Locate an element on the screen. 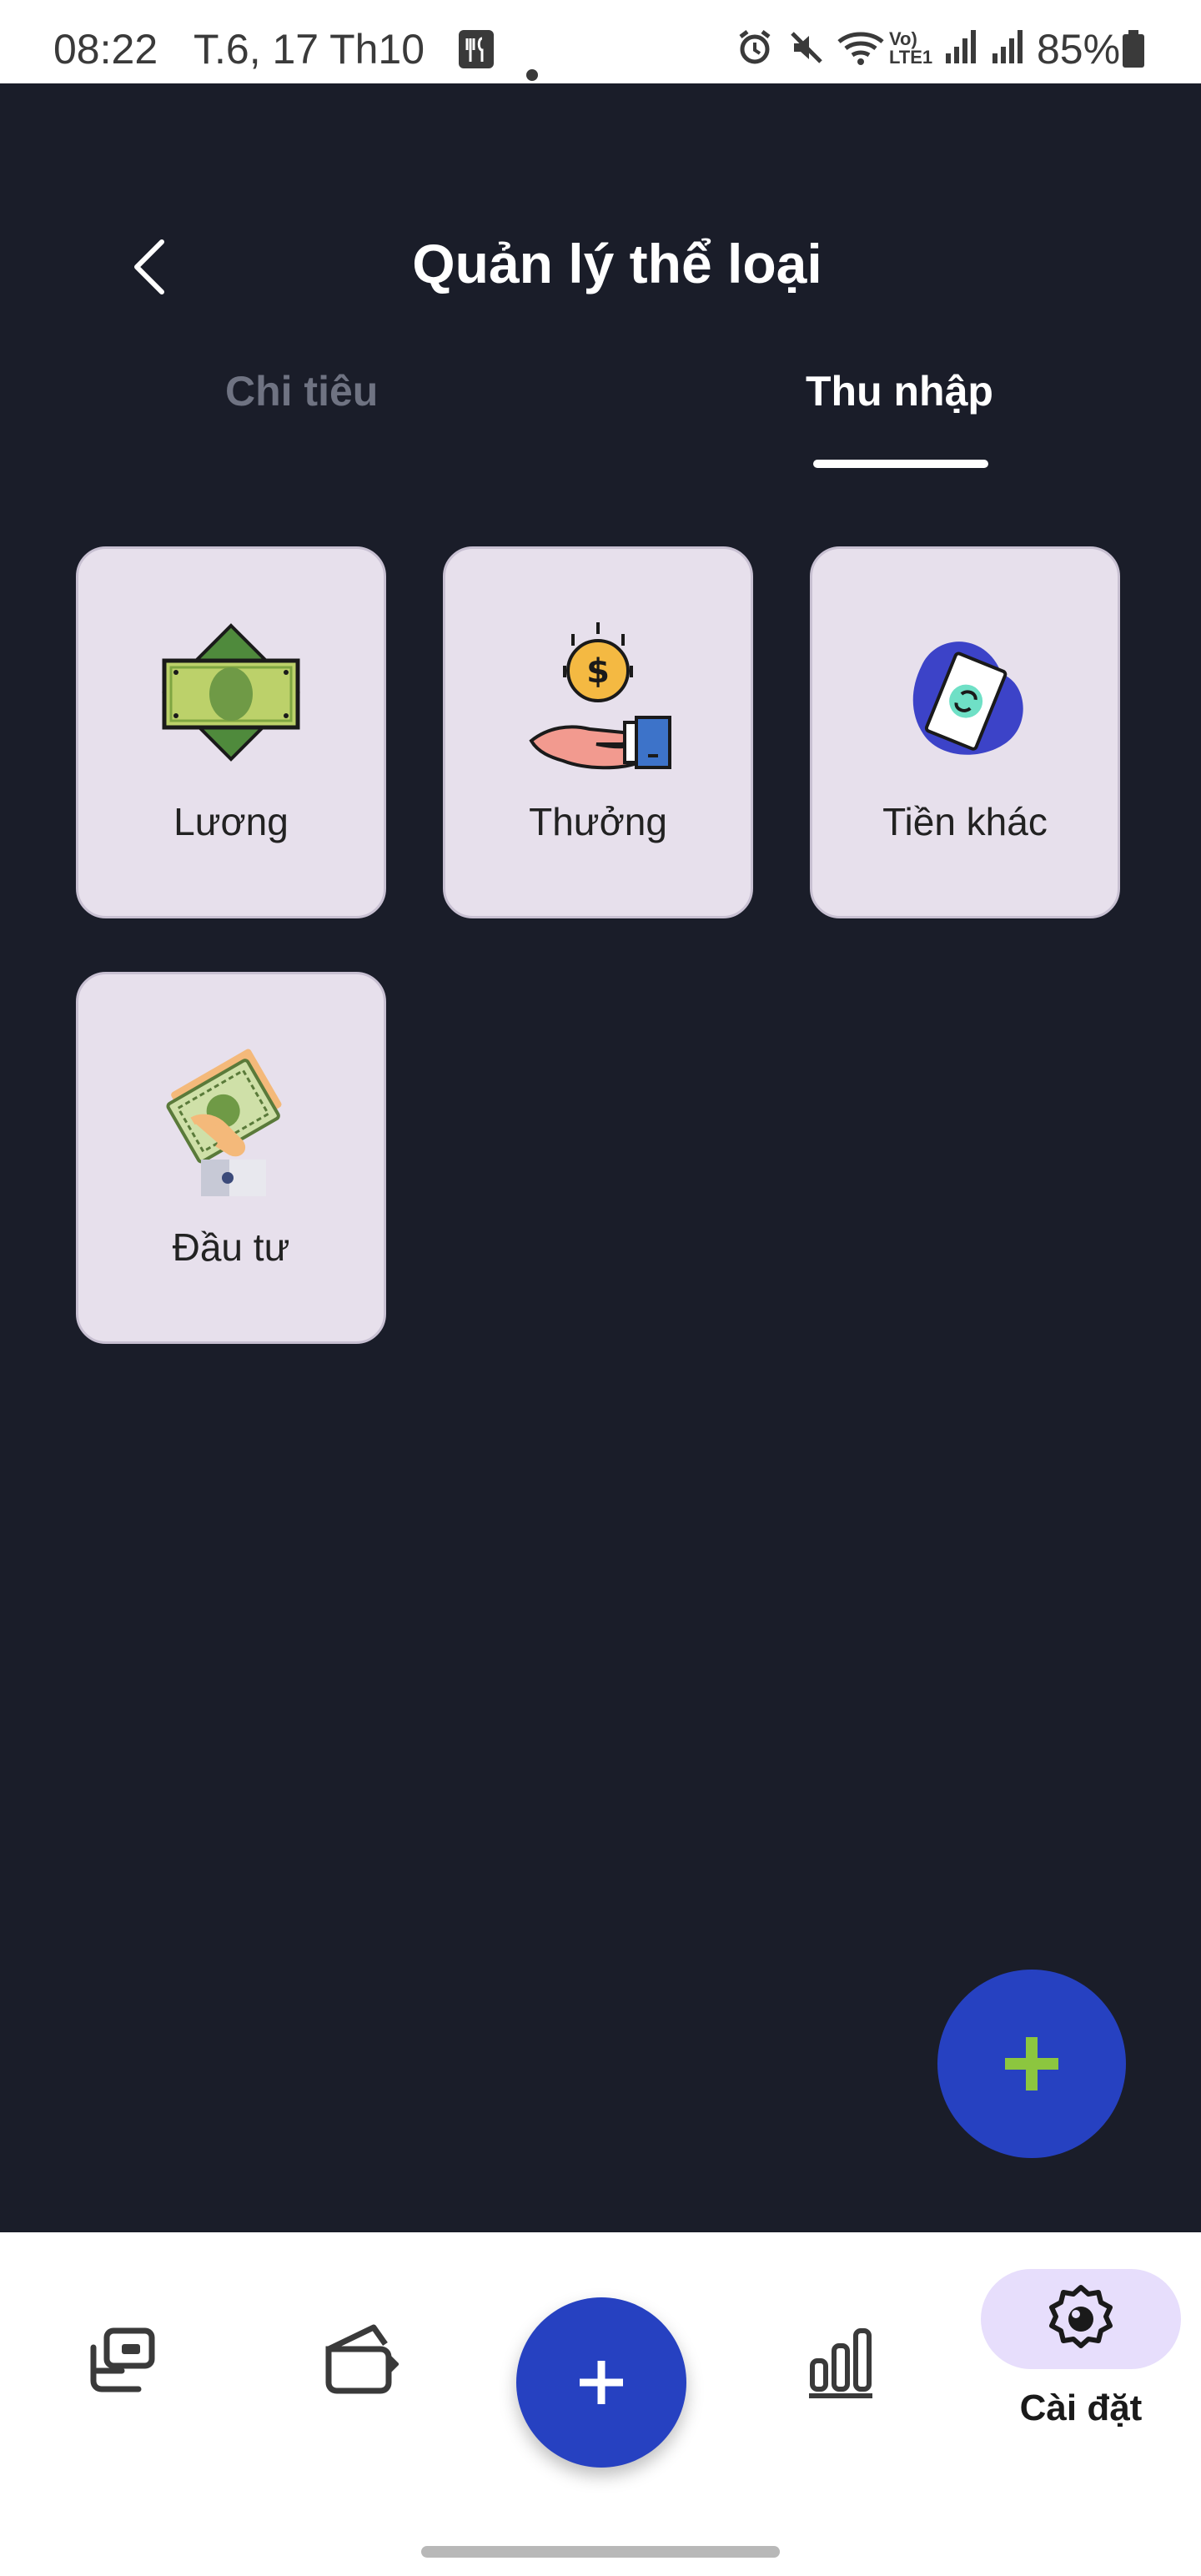 Image resolution: width=1201 pixels, height=2576 pixels. nav-transactions is located at coordinates (120, 2362).